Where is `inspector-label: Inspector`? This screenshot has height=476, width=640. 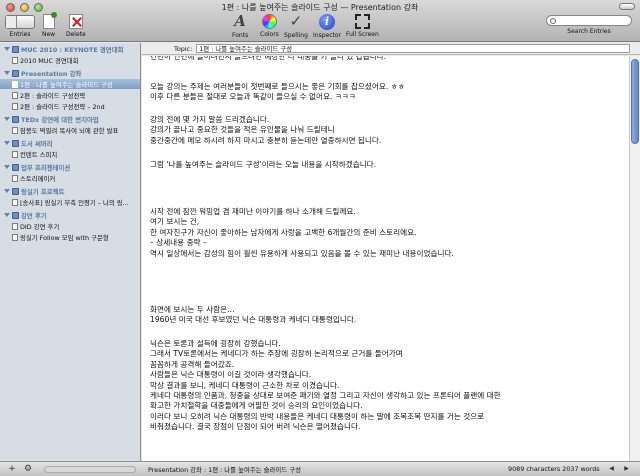 inspector-label: Inspector is located at coordinates (327, 35).